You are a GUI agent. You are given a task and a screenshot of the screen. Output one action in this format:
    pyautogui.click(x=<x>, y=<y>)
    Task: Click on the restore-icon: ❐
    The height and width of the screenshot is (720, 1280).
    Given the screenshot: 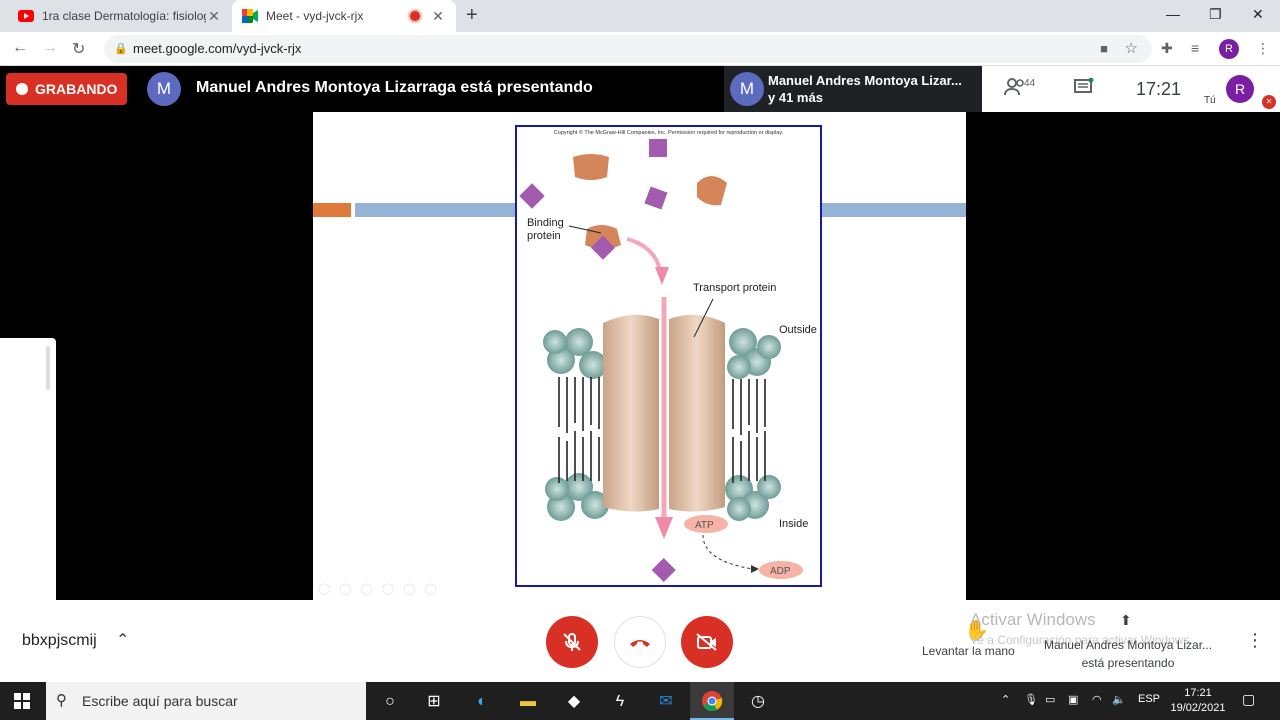 What is the action you would take?
    pyautogui.click(x=1215, y=14)
    